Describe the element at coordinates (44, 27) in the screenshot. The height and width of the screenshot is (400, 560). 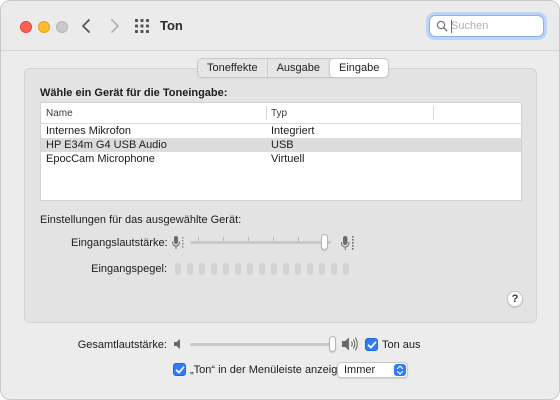
I see `minimize-window-button` at that location.